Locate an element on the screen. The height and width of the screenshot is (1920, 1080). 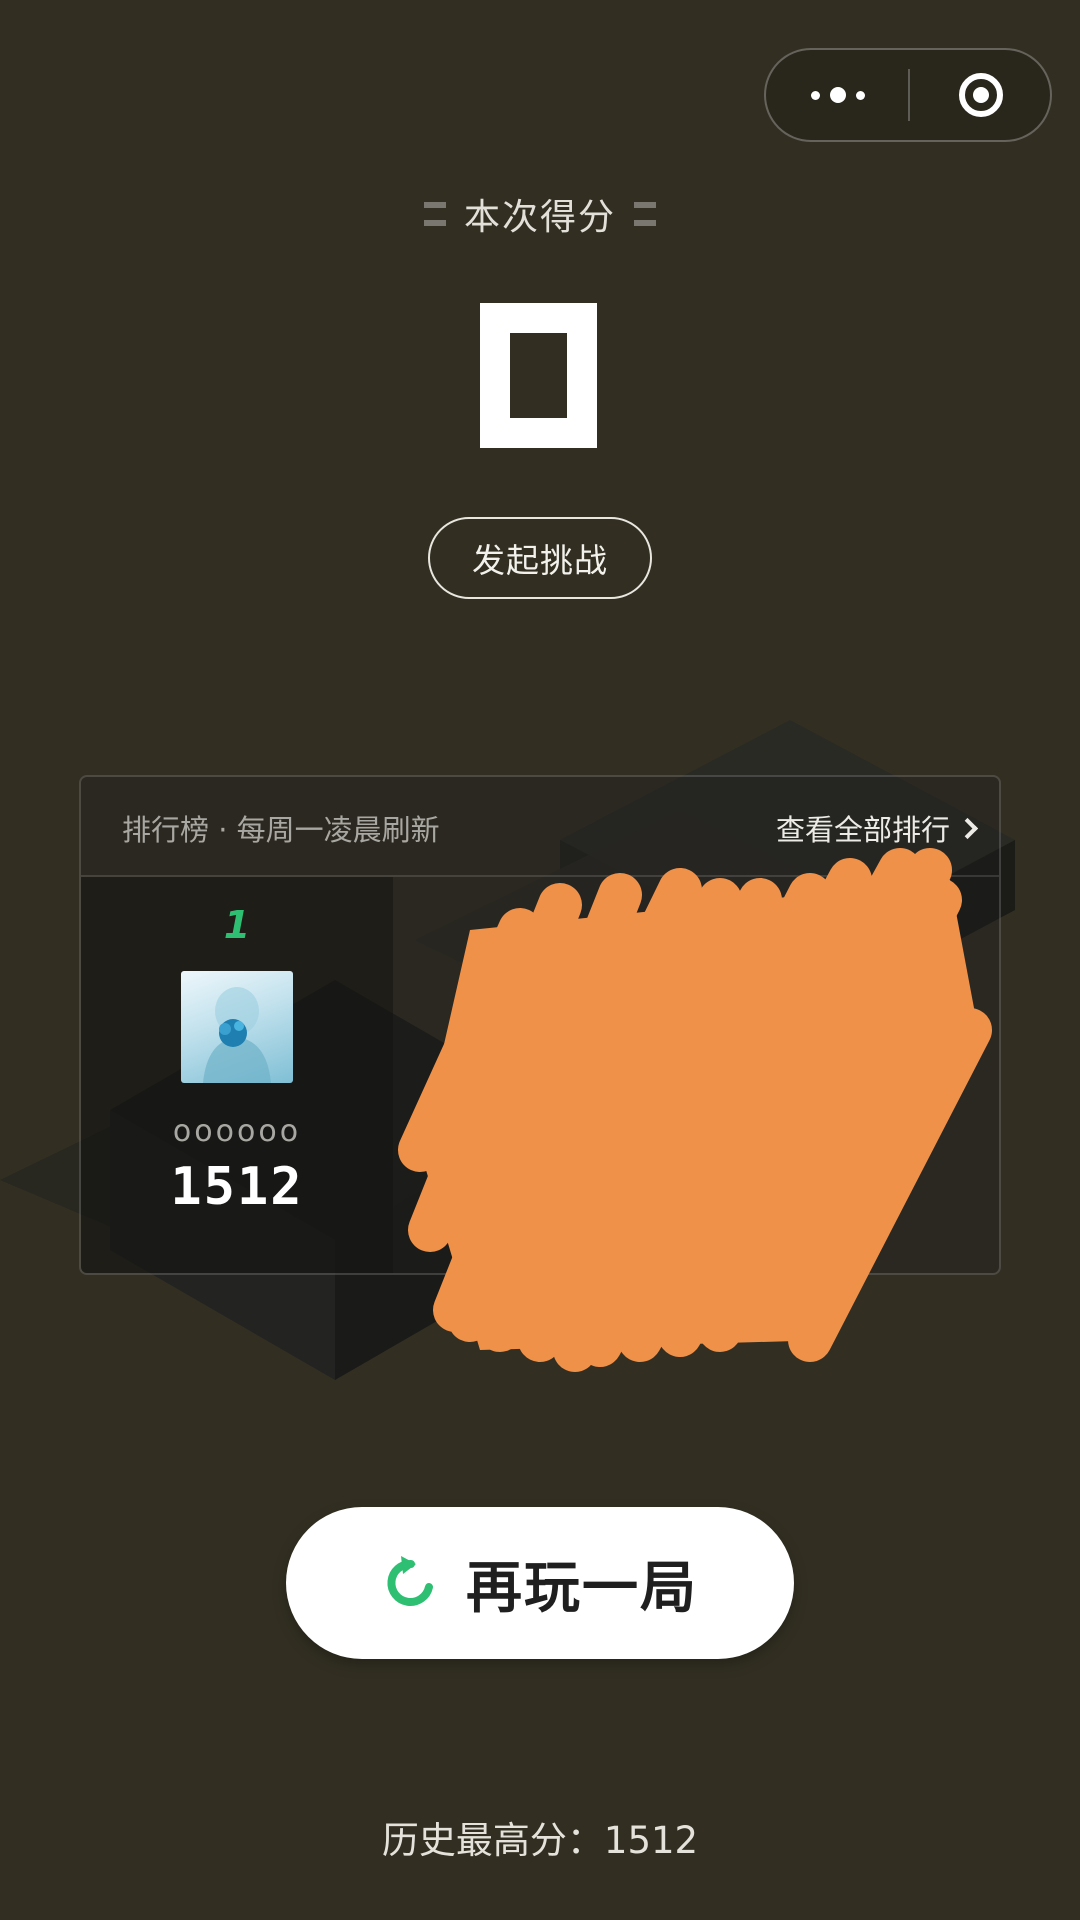
play-again-button: 再玩一局 is located at coordinates (540, 1583).